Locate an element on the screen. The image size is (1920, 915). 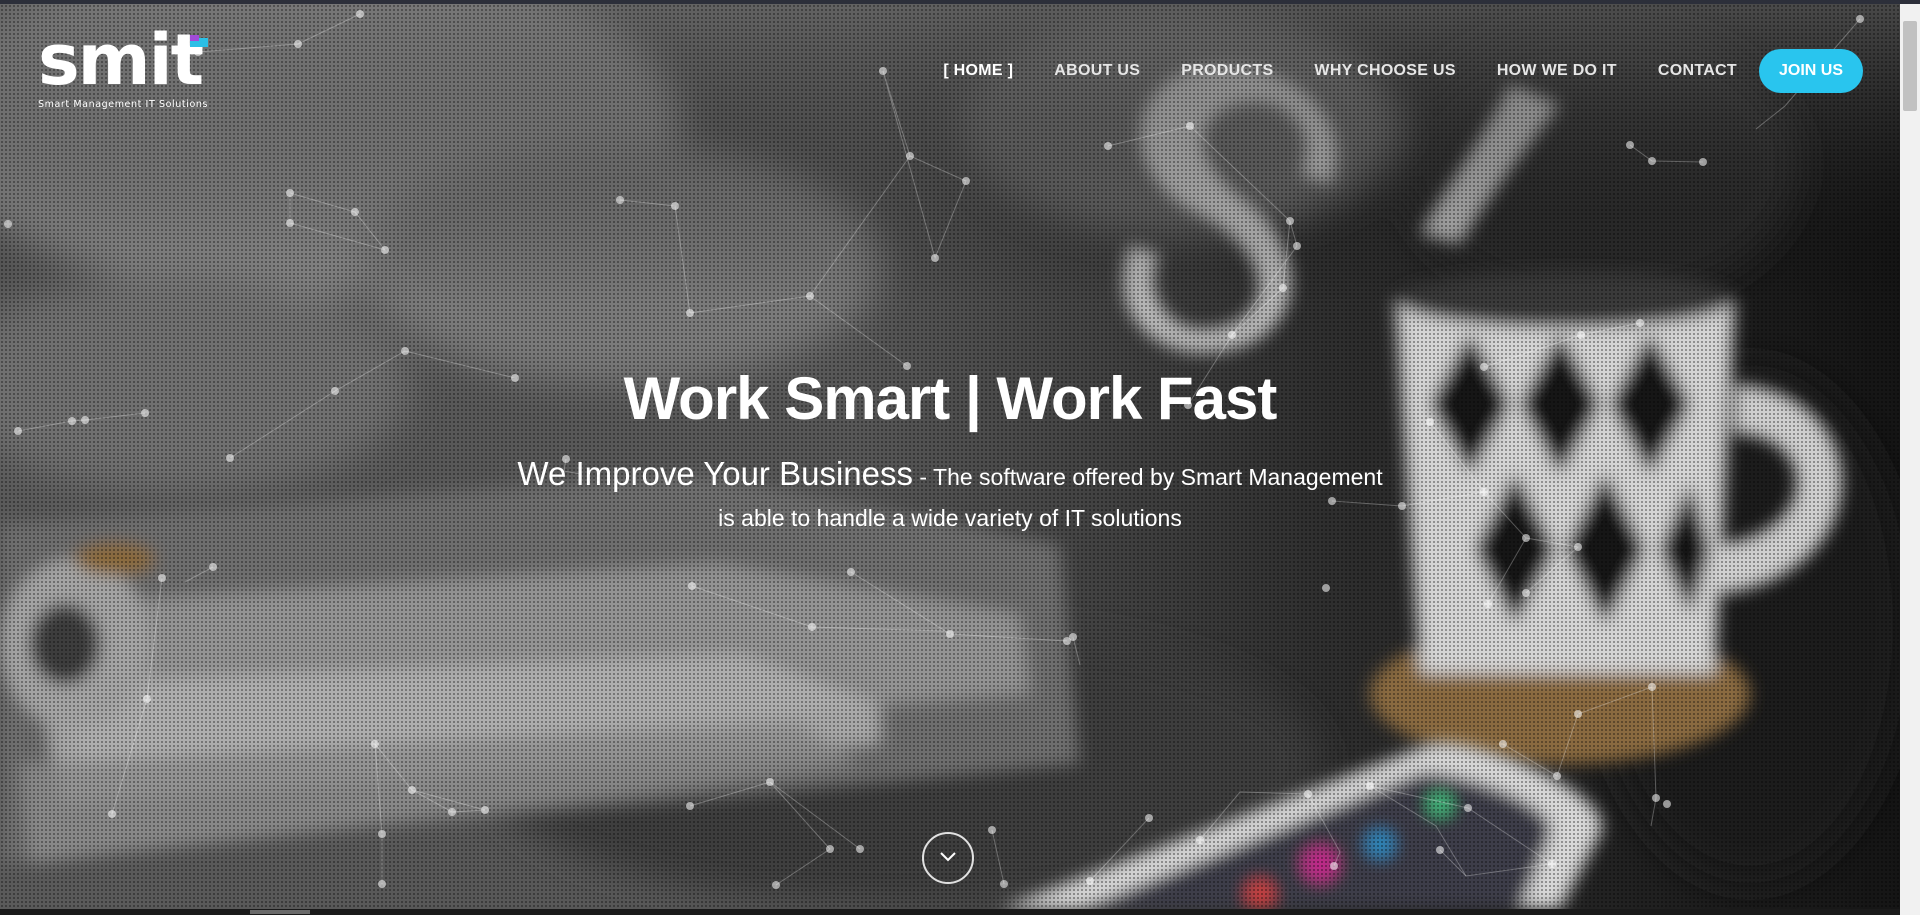
nav-item-home: [ HOME ] is located at coordinates (978, 71).